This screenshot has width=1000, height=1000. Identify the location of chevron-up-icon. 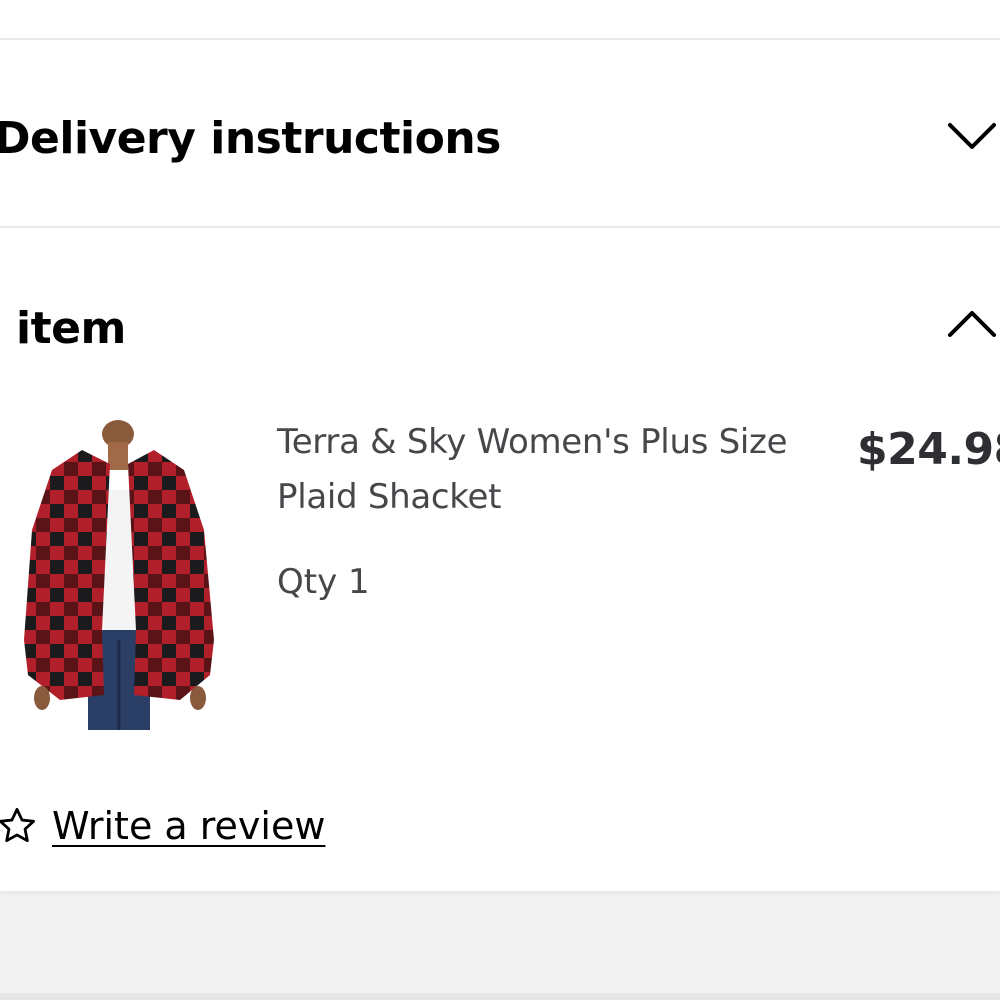
(972, 323).